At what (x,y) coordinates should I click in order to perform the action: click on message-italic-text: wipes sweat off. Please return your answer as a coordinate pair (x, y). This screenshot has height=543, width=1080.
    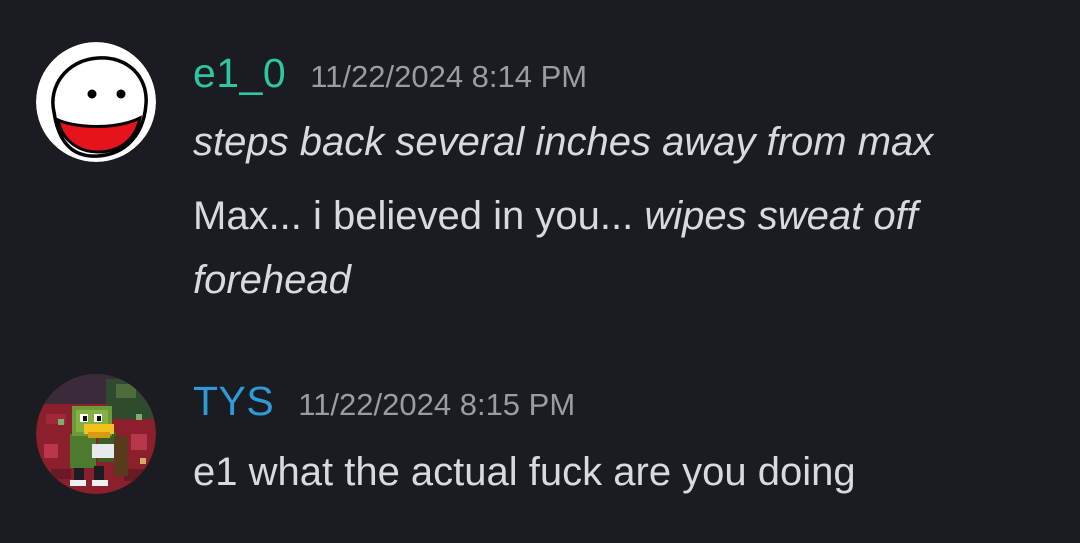
    Looking at the image, I should click on (781, 216).